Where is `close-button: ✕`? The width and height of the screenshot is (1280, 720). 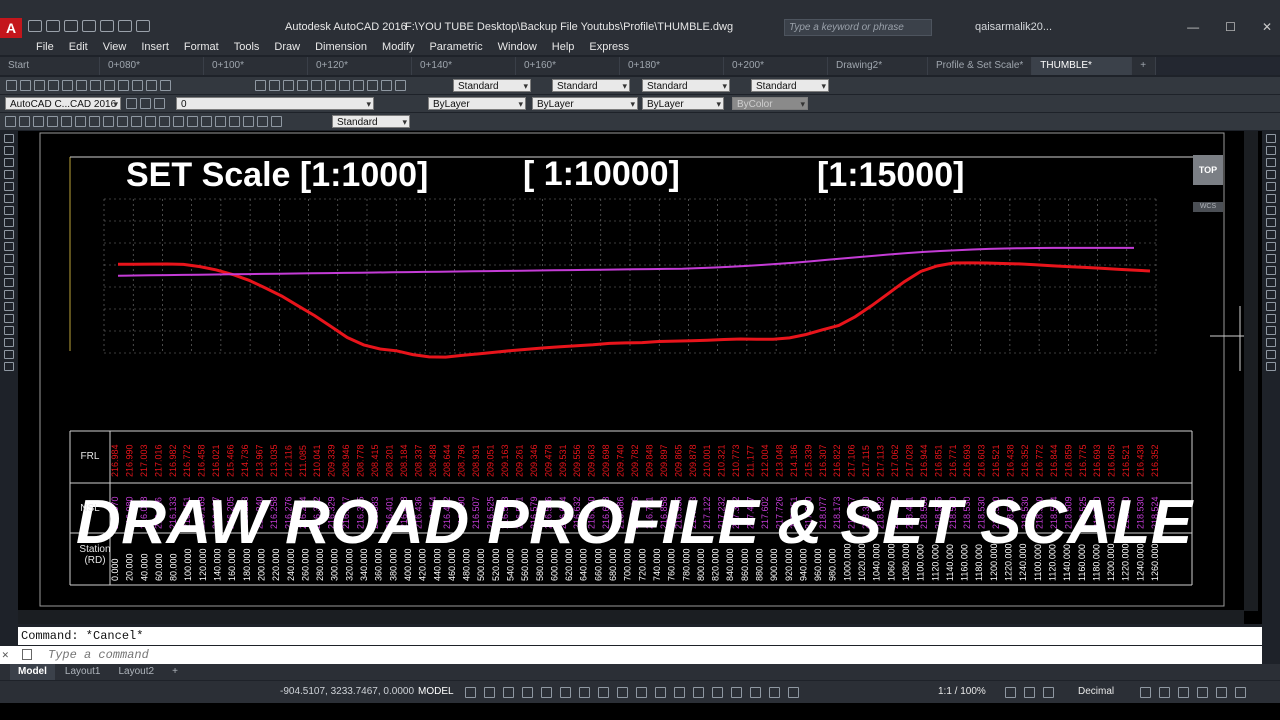 close-button: ✕ is located at coordinates (1267, 27).